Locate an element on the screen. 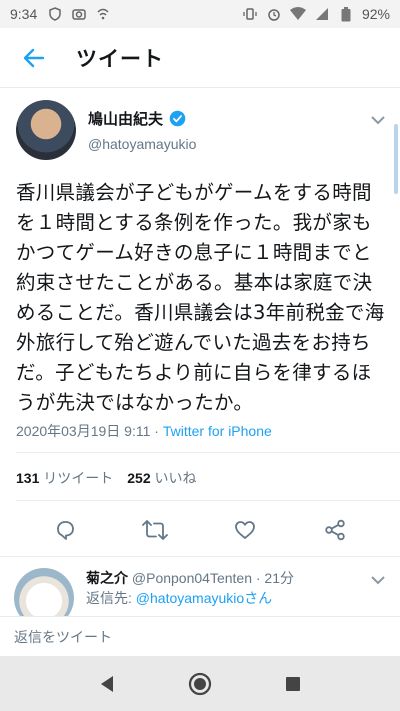 The height and width of the screenshot is (711, 400). app-header: ツイート is located at coordinates (200, 58).